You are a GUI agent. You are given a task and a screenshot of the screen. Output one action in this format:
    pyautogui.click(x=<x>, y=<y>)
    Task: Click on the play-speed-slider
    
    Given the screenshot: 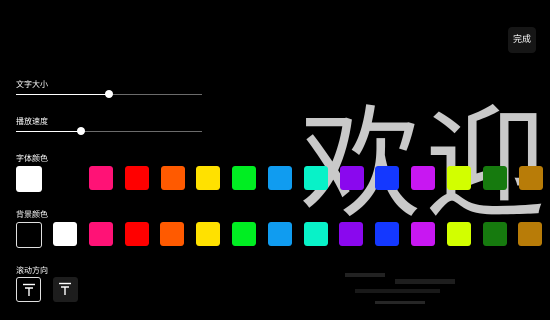 What is the action you would take?
    pyautogui.click(x=109, y=131)
    